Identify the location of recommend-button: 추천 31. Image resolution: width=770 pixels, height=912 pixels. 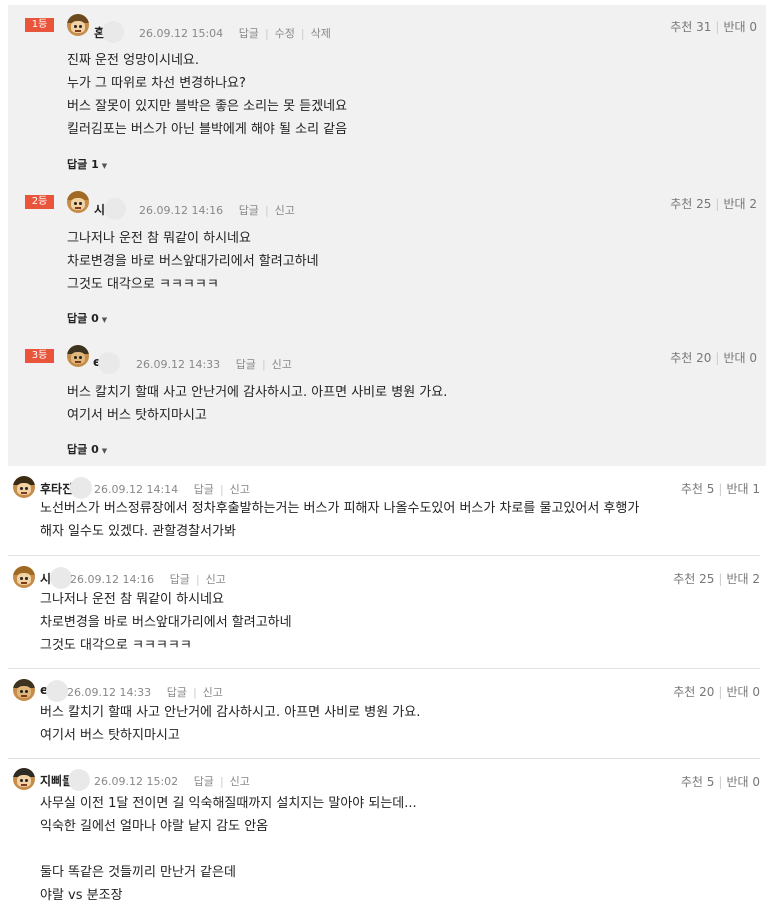
(690, 27).